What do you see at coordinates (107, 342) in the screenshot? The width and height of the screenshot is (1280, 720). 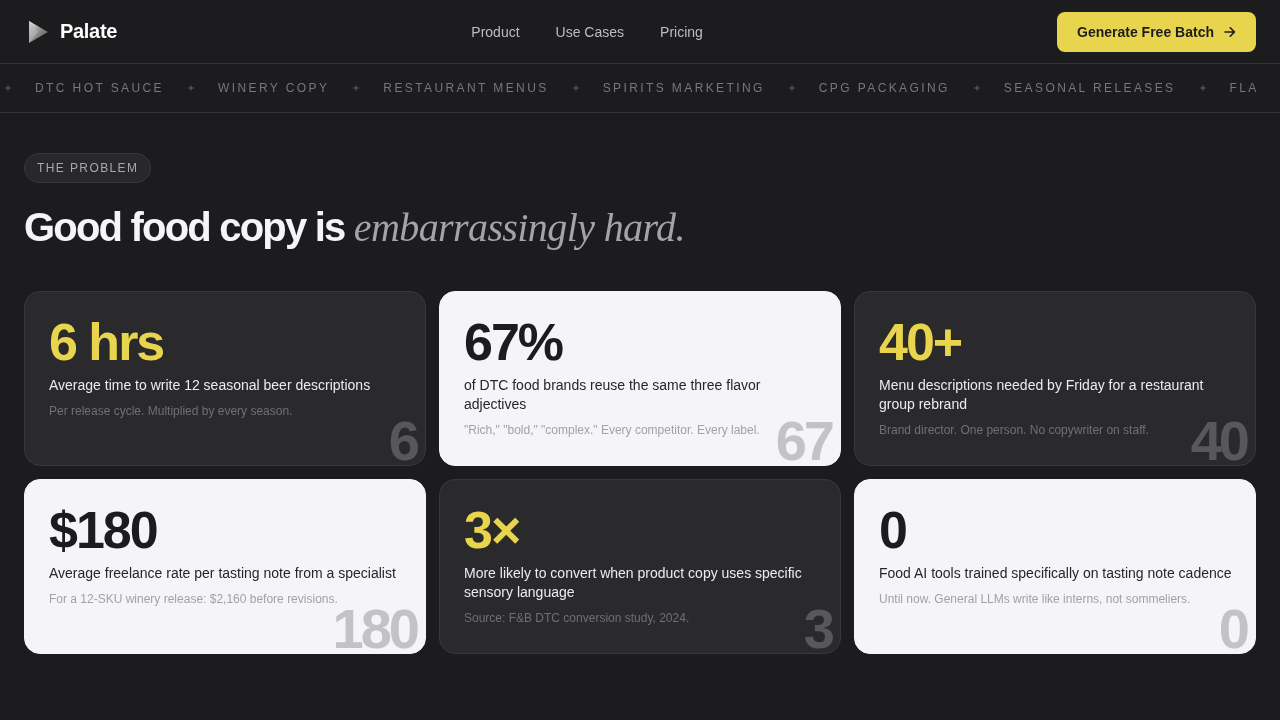 I see `stat-value: 6 hrs` at bounding box center [107, 342].